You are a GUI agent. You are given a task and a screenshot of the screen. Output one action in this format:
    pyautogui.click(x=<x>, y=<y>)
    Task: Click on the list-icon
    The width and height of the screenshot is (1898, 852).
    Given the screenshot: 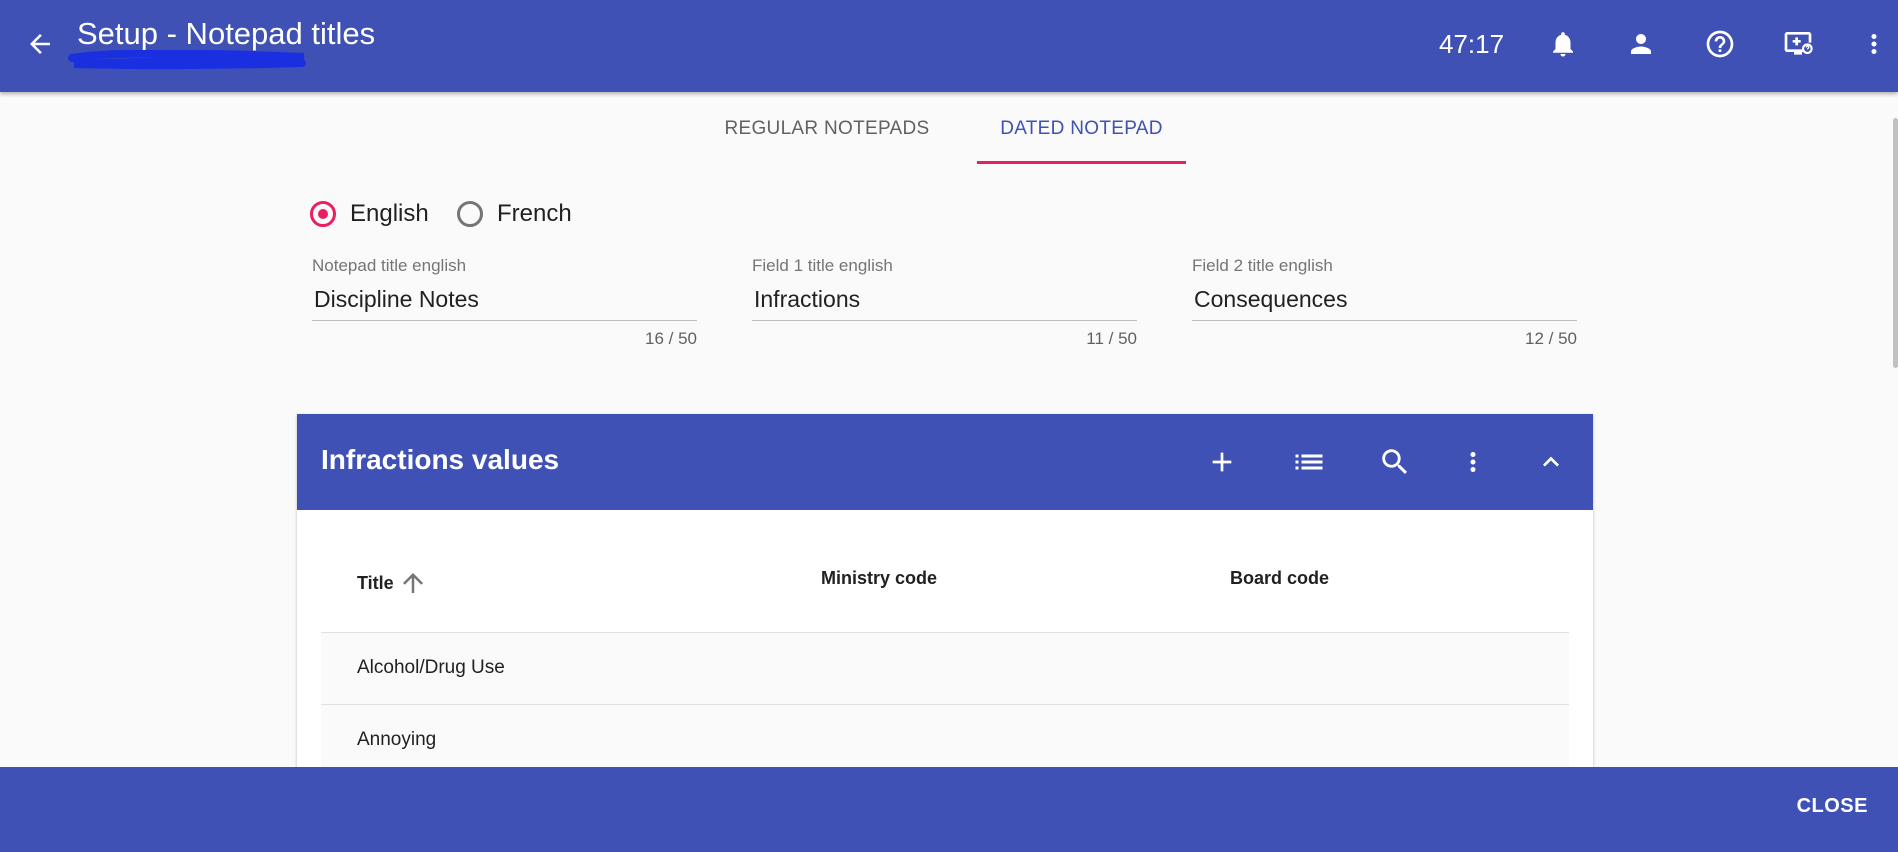 What is the action you would take?
    pyautogui.click(x=1309, y=462)
    